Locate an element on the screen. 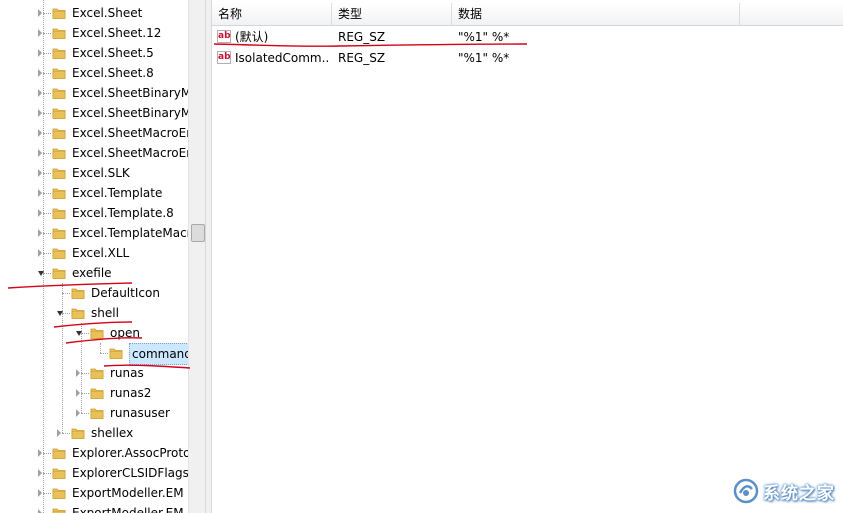  collapse-arrow-icon is located at coordinates (41, 273).